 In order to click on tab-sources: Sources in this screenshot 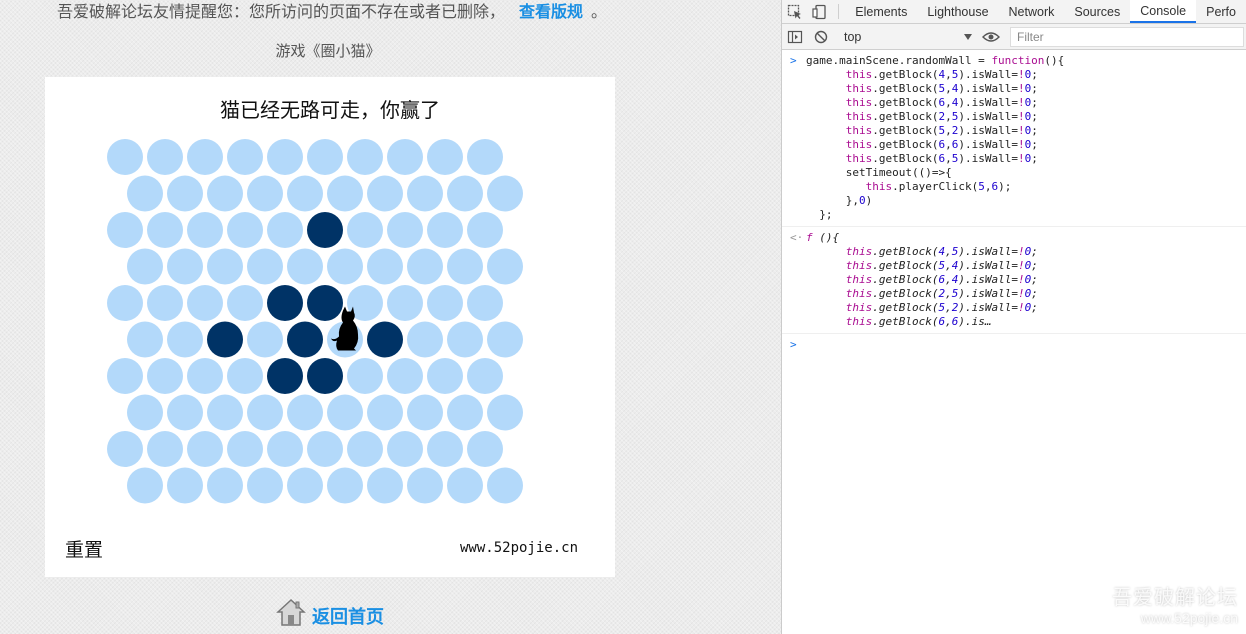, I will do `click(1097, 11)`.